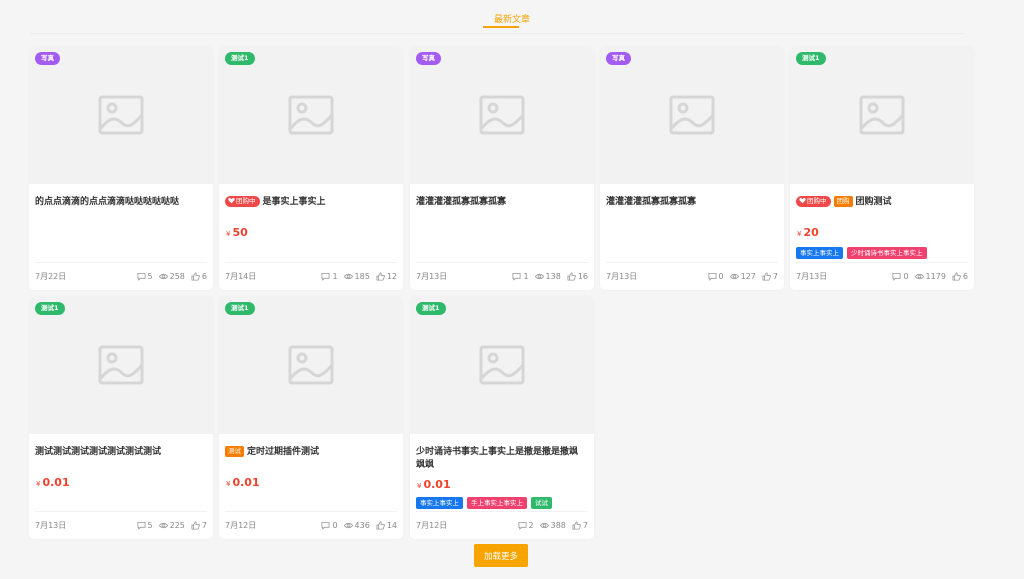  What do you see at coordinates (808, 232) in the screenshot?
I see `price: ¥20` at bounding box center [808, 232].